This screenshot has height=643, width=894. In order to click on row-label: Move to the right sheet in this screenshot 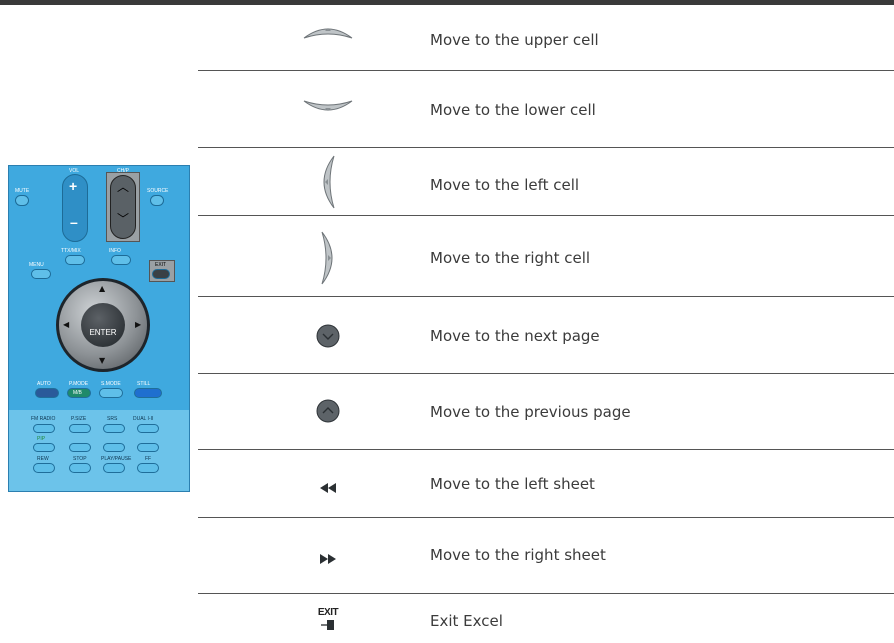, I will do `click(518, 555)`.